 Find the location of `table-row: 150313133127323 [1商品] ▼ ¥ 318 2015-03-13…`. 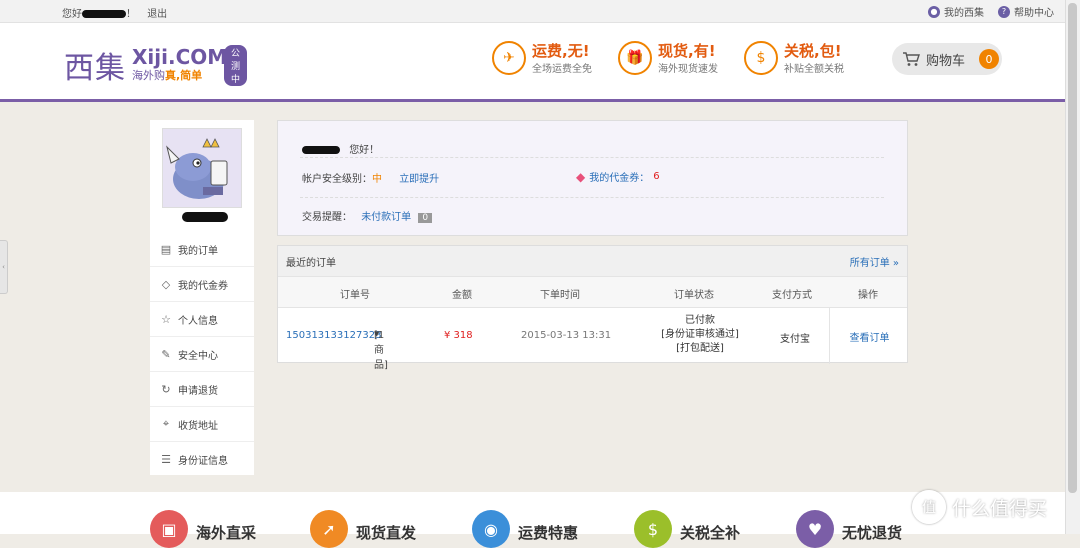

table-row: 150313133127323 [1商品] ▼ ¥ 318 2015-03-13… is located at coordinates (593, 339).